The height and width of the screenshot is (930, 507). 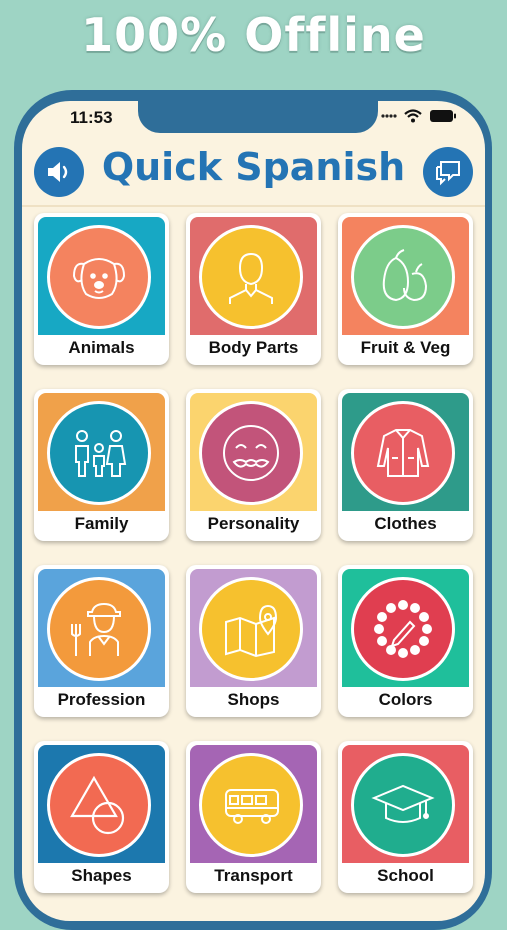 I want to click on tile-label: Transport, so click(x=253, y=875).